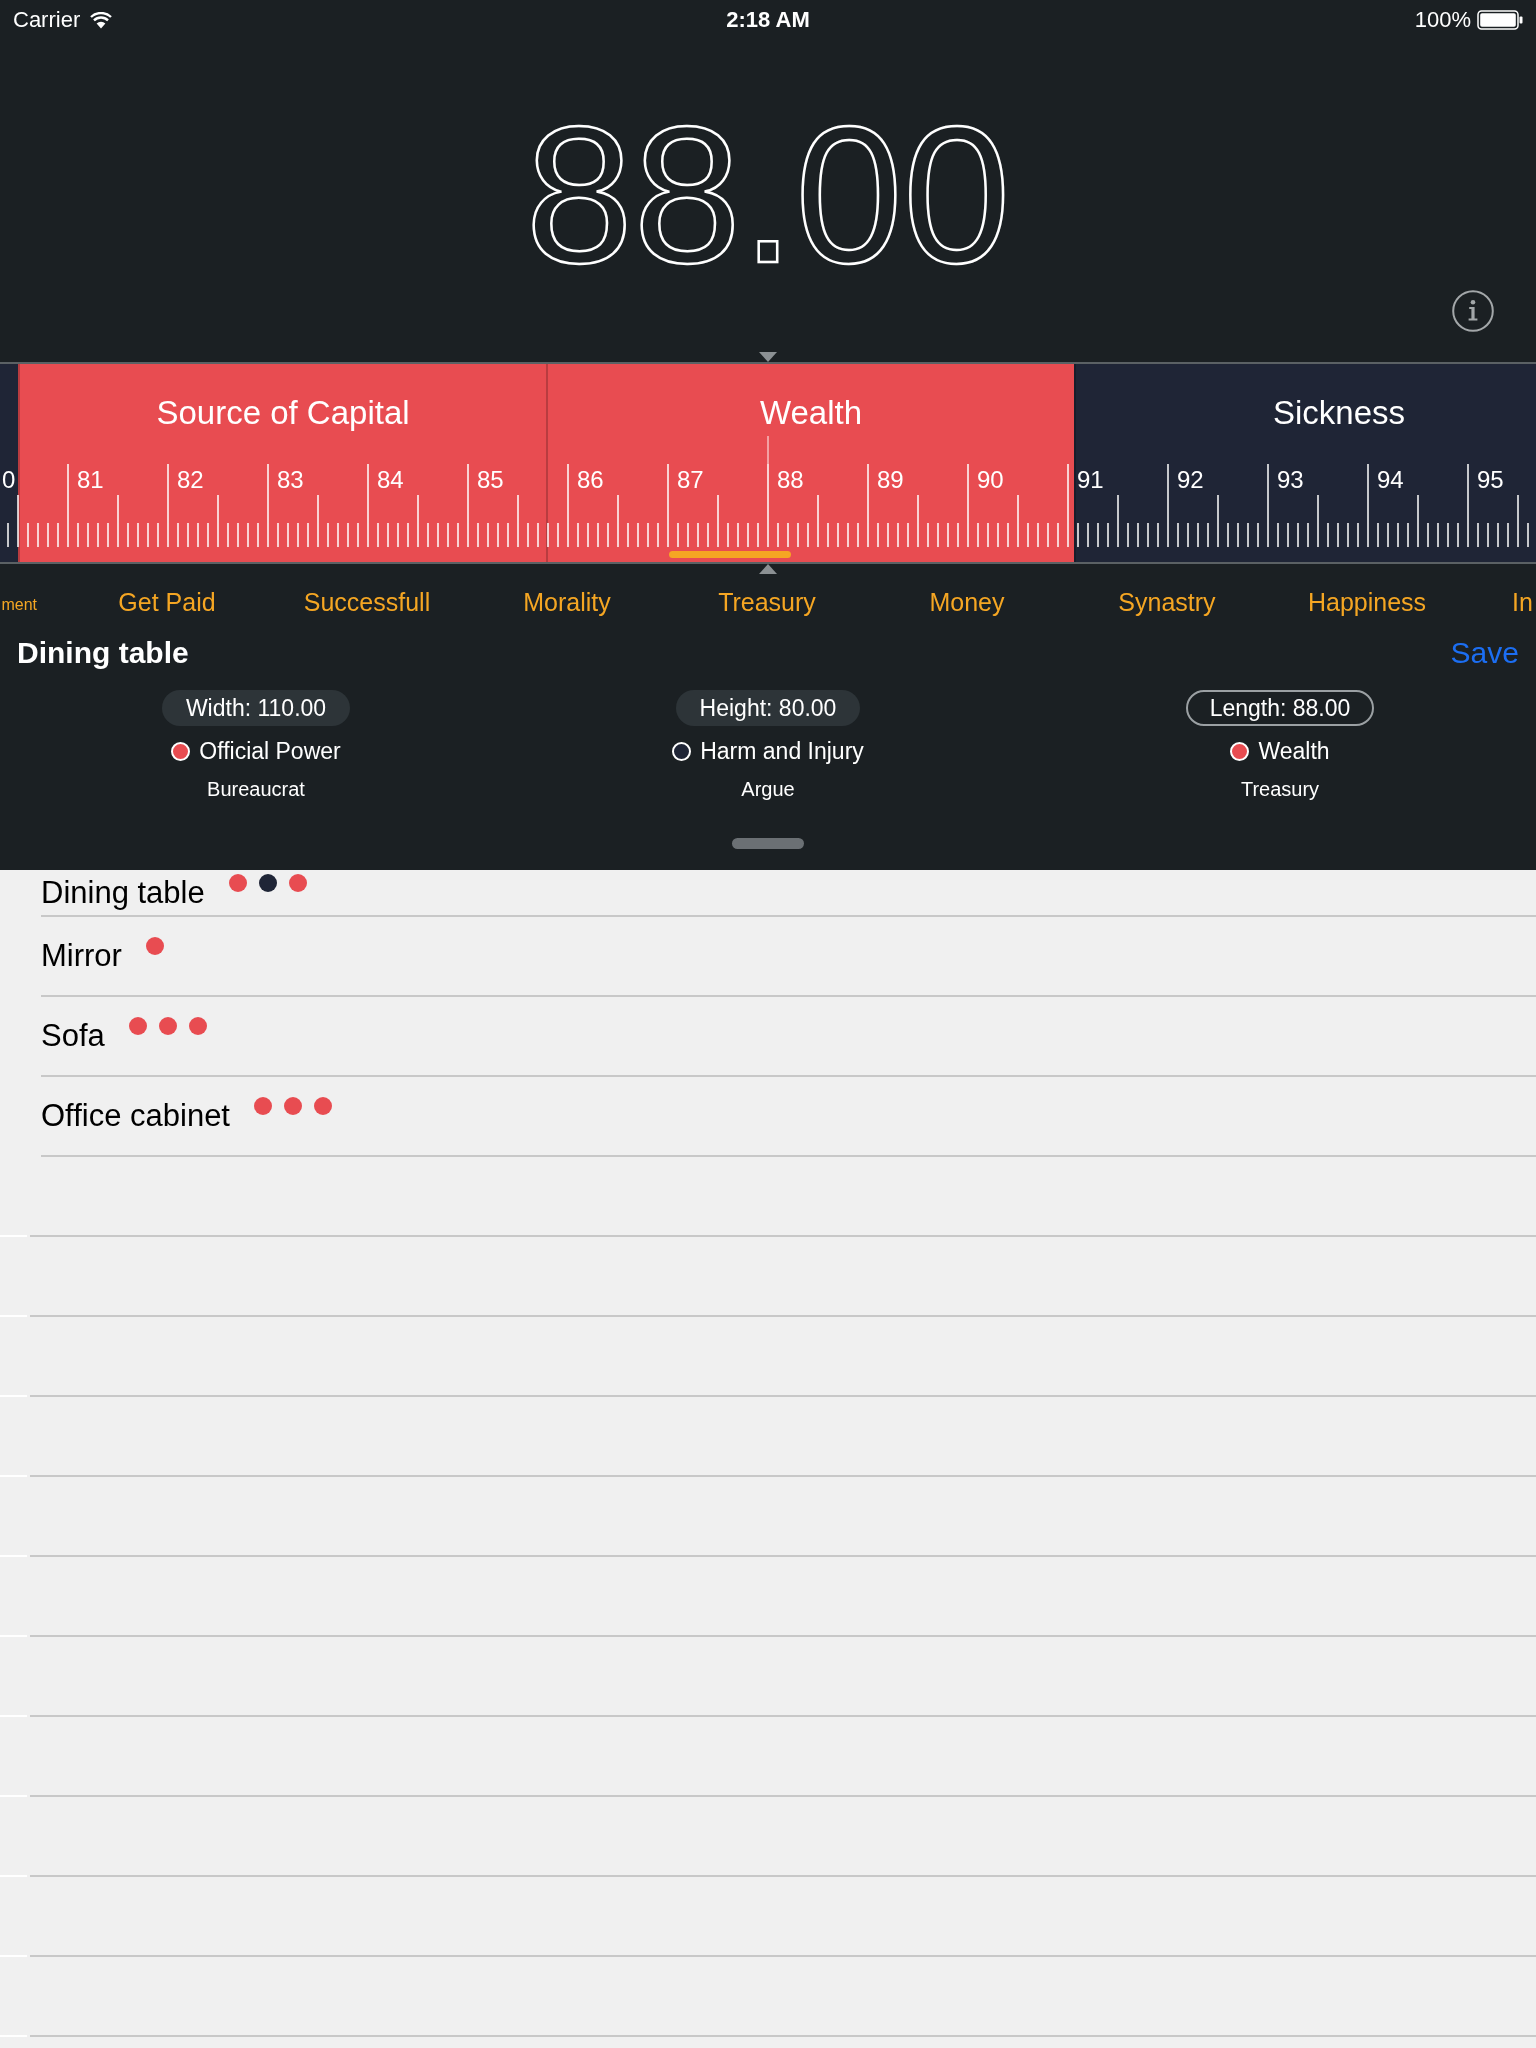 This screenshot has width=1536, height=2048. Describe the element at coordinates (1280, 708) in the screenshot. I see `dimension-selector: Length: 88.00` at that location.